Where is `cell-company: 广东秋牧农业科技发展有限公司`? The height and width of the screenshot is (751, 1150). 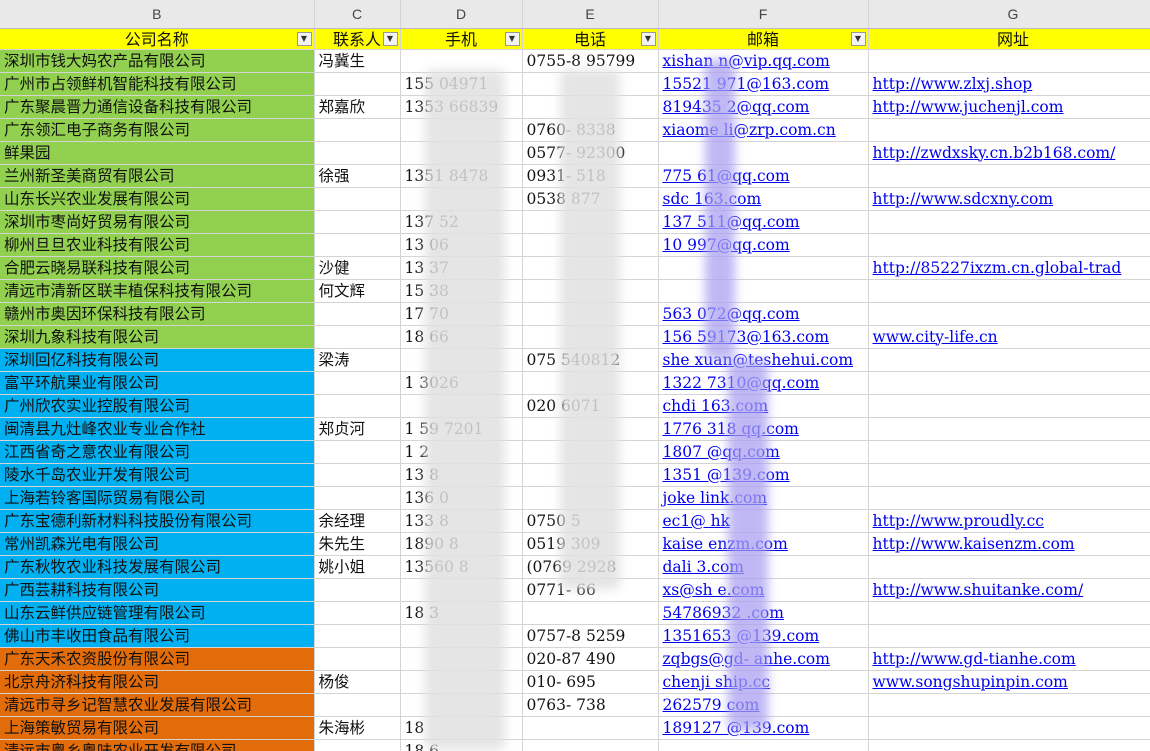
cell-company: 广东秋牧农业科技发展有限公司 is located at coordinates (157, 567).